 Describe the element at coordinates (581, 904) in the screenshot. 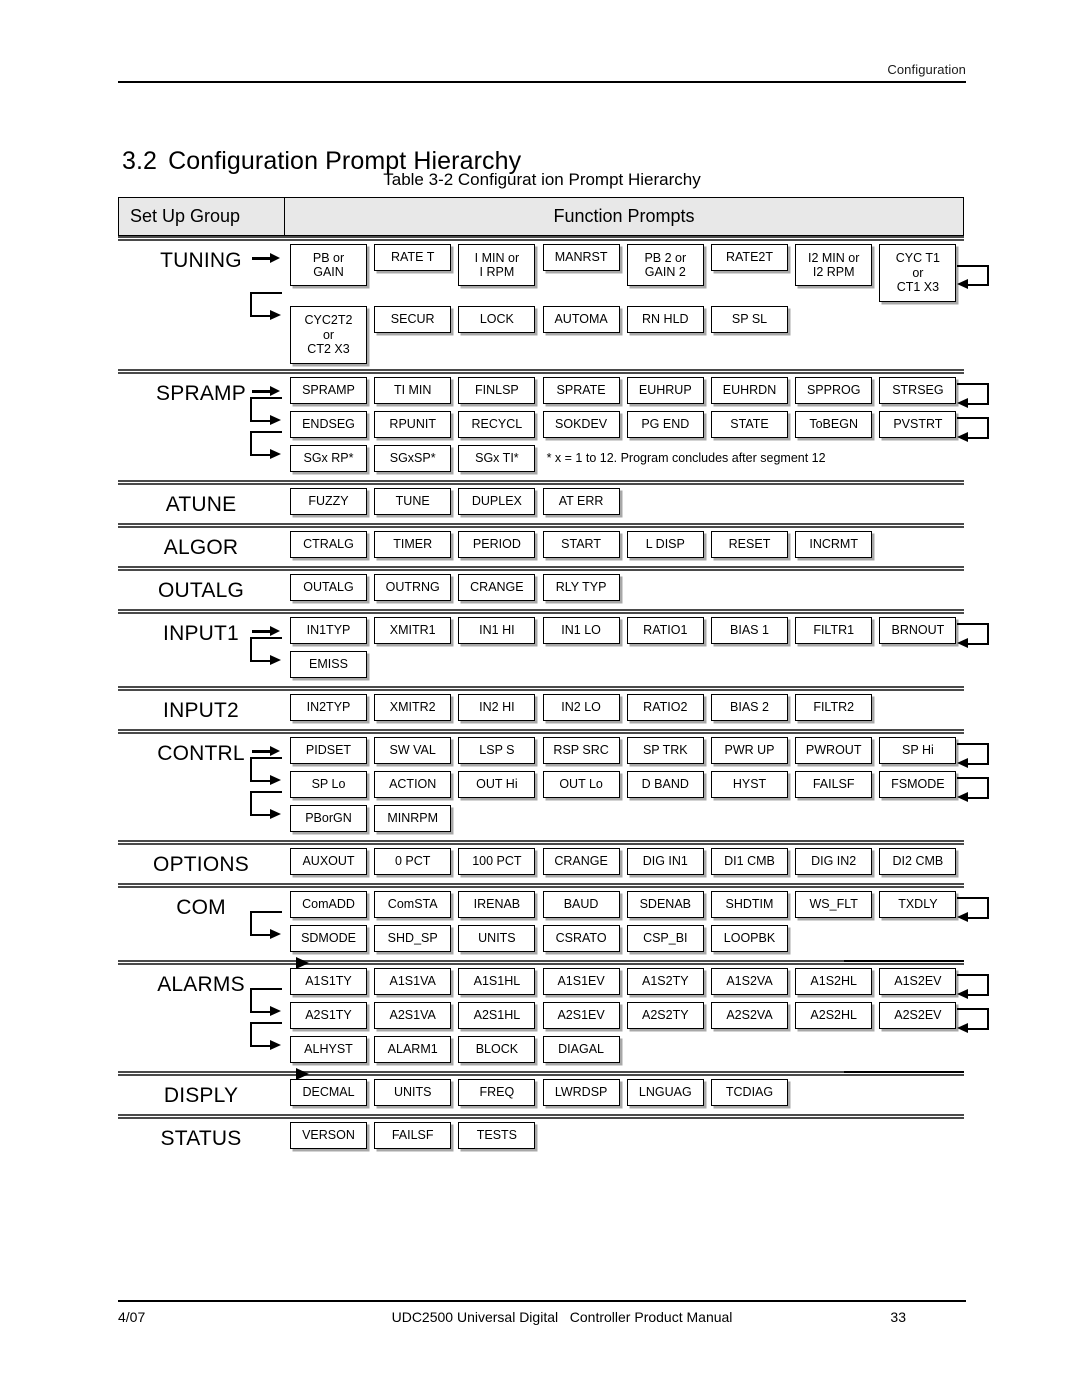

I see `prompt-box: BAUD` at that location.